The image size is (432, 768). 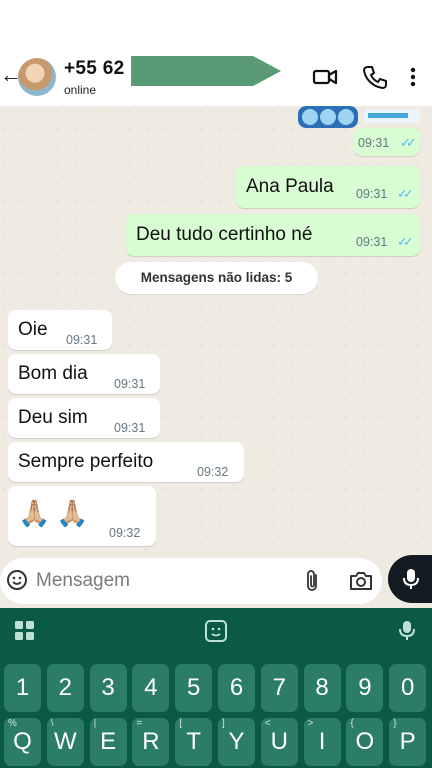 What do you see at coordinates (11, 75) in the screenshot?
I see `arrow-left-icon: ←` at bounding box center [11, 75].